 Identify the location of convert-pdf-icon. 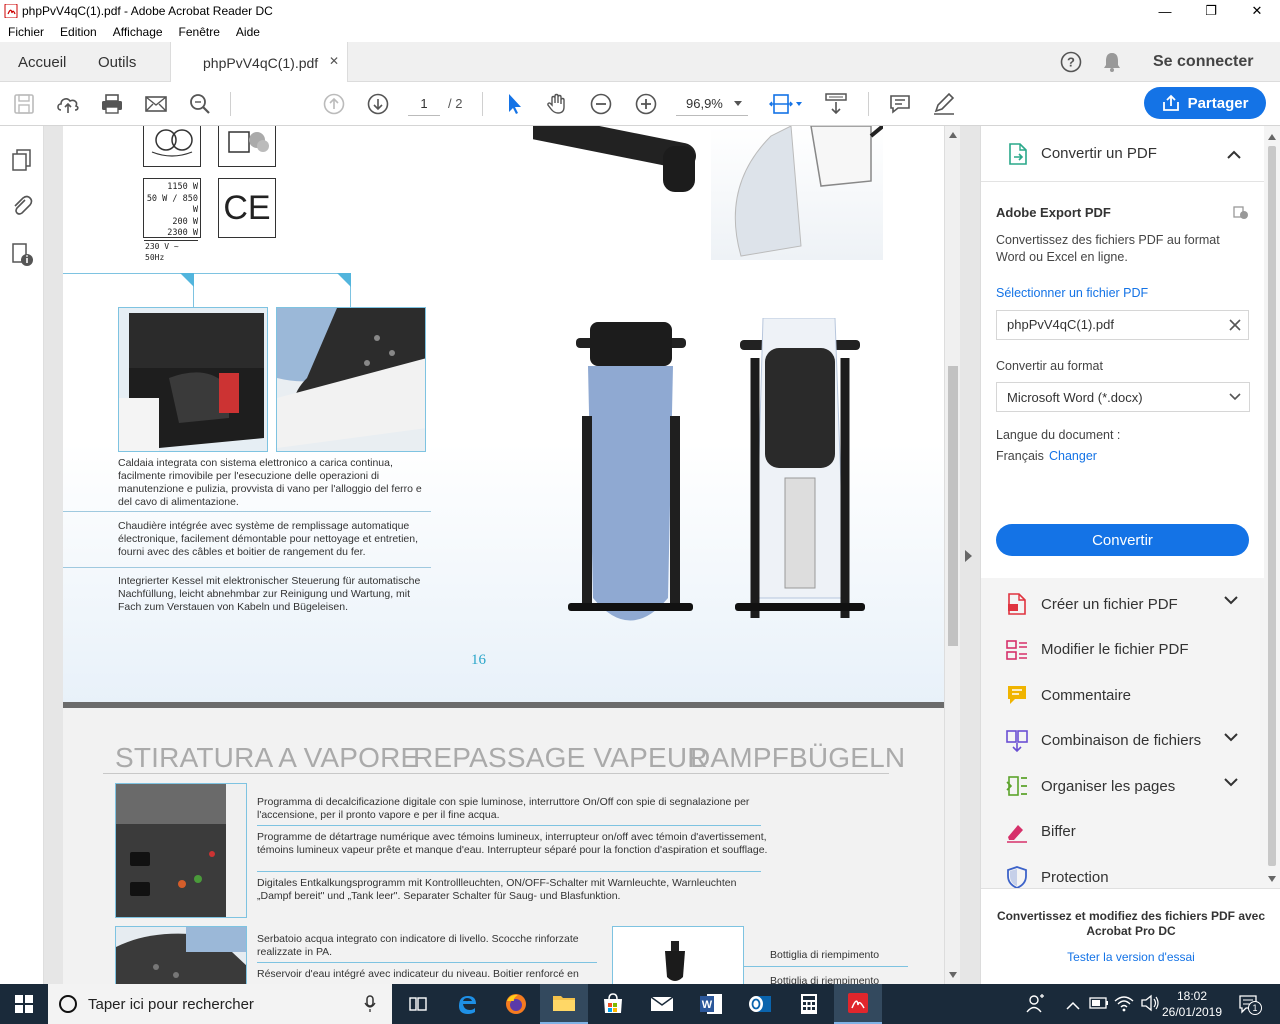
(1018, 153).